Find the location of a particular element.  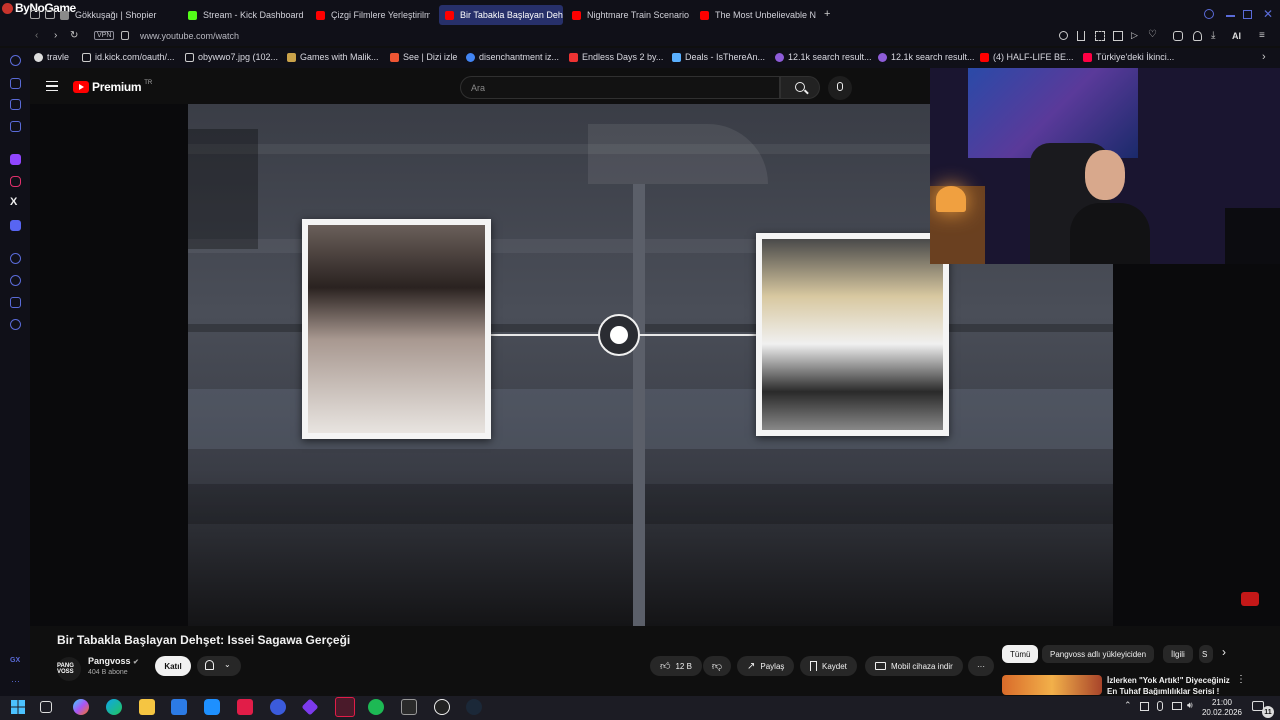

player-icon is located at coordinates (15, 258).